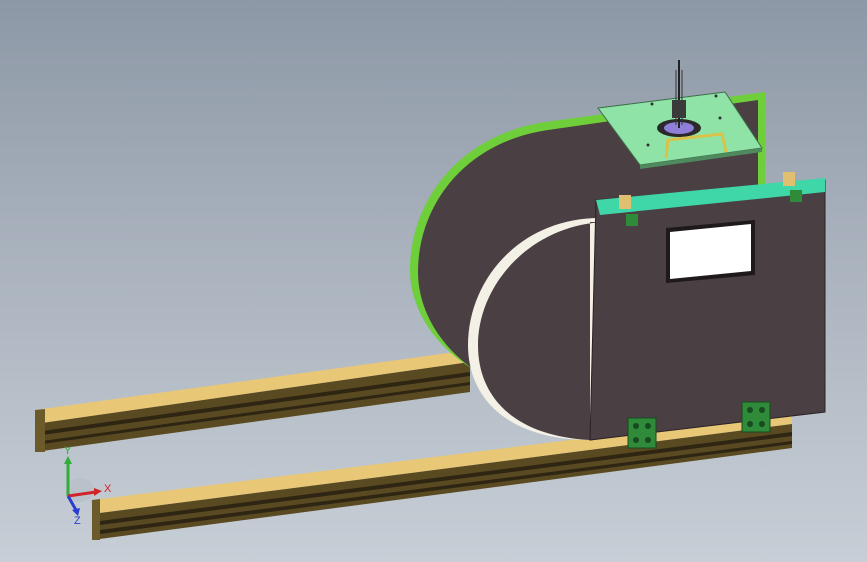 Image resolution: width=867 pixels, height=562 pixels. What do you see at coordinates (642, 433) in the screenshot?
I see `rail-clamp-left` at bounding box center [642, 433].